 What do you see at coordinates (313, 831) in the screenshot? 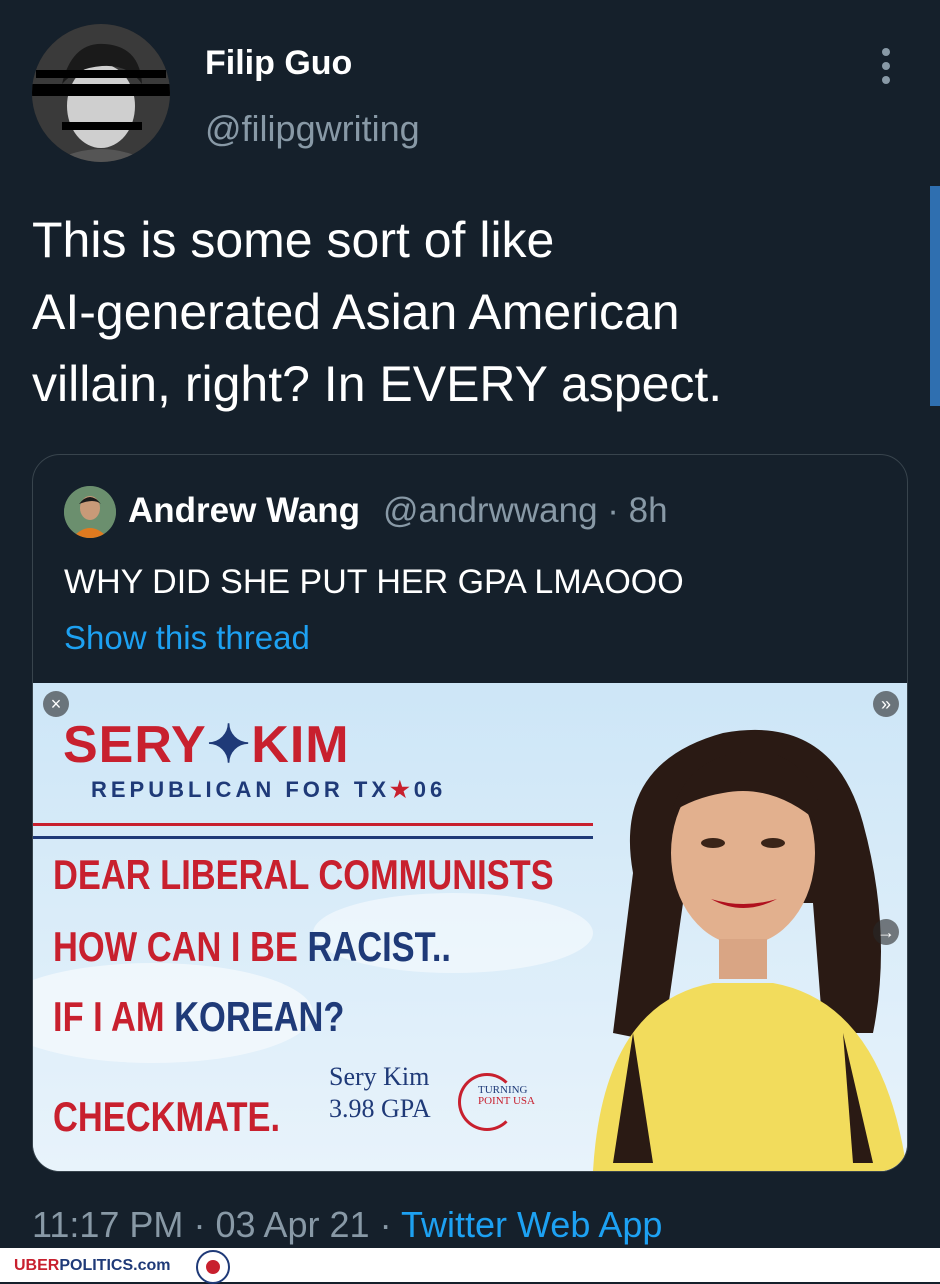
I see `ad-divider` at bounding box center [313, 831].